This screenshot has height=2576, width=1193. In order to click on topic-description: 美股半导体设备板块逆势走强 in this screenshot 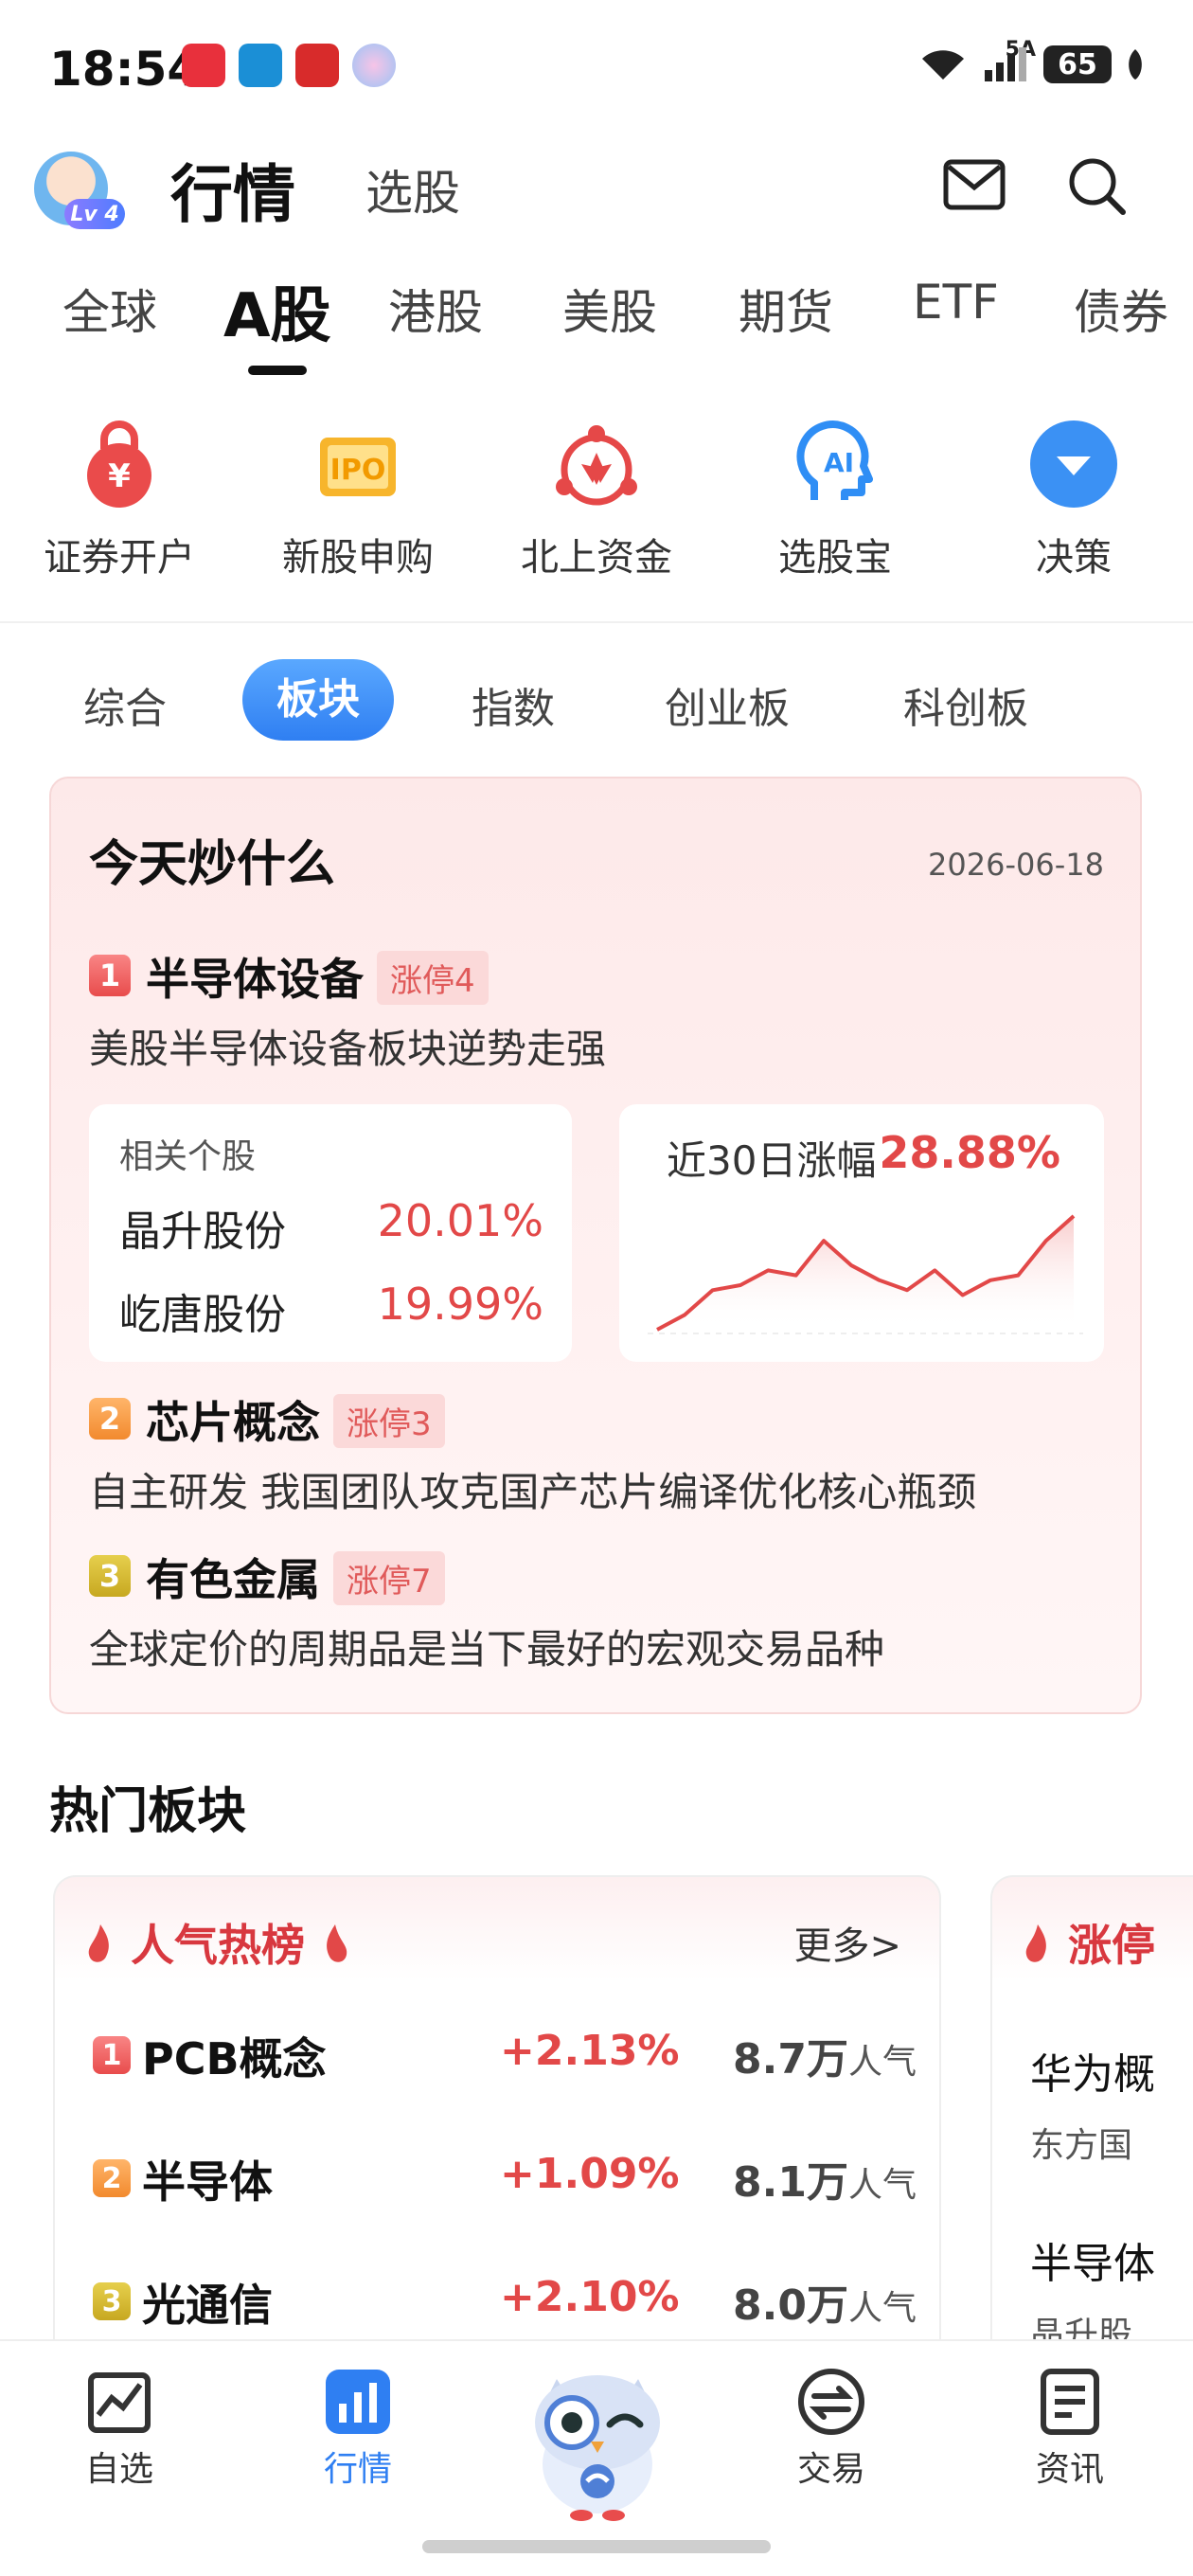, I will do `click(348, 1049)`.